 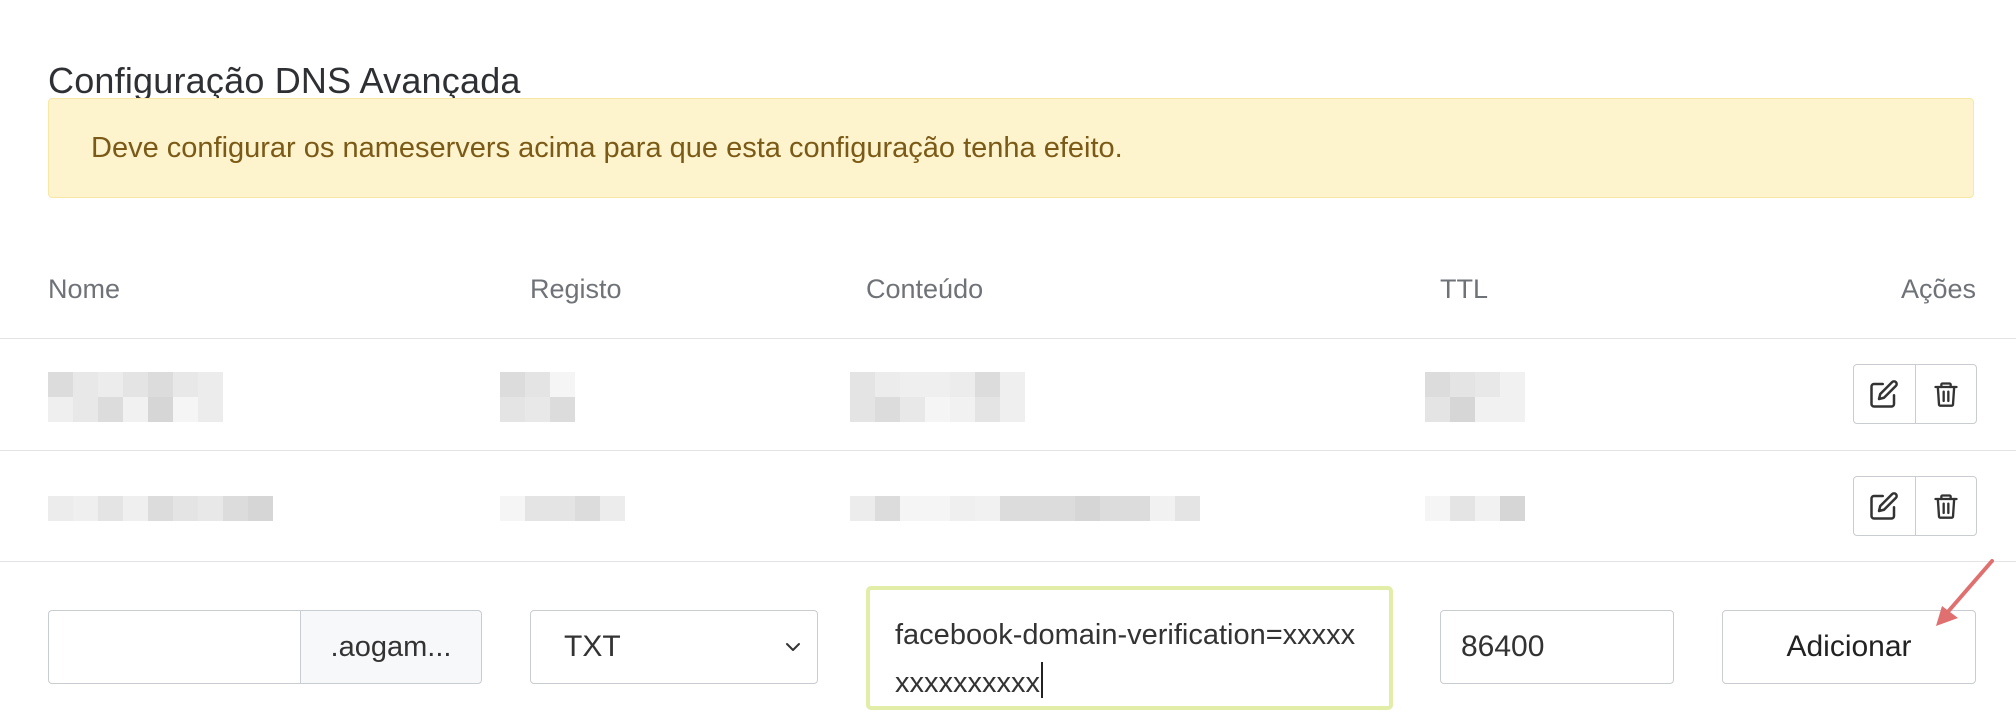 What do you see at coordinates (1557, 647) in the screenshot?
I see `ttl-input: 86400` at bounding box center [1557, 647].